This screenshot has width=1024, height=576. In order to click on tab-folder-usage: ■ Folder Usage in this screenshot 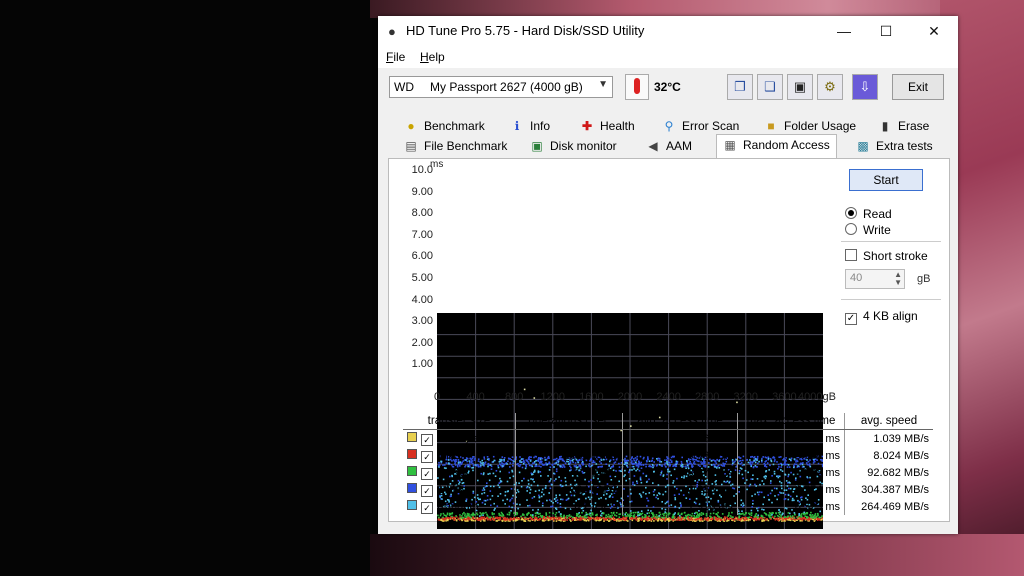, I will do `click(810, 126)`.